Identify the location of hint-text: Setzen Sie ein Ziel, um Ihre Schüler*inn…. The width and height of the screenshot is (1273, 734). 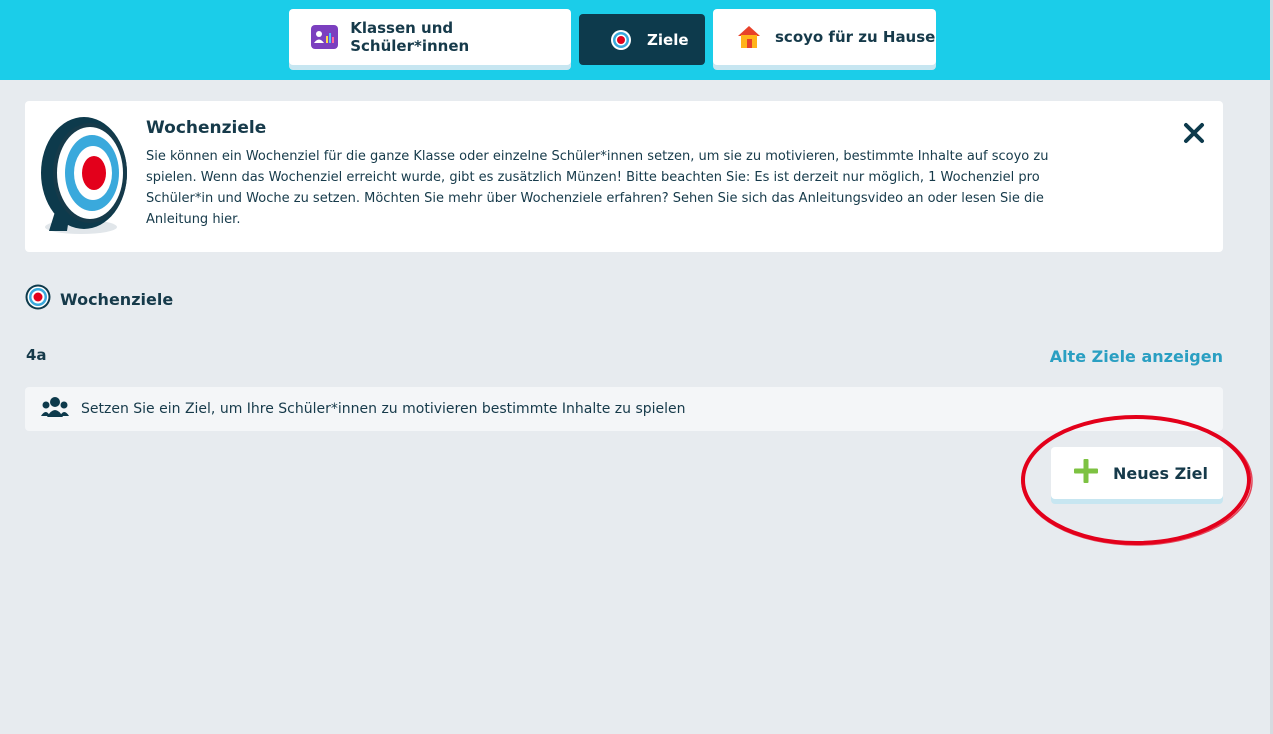
(383, 409).